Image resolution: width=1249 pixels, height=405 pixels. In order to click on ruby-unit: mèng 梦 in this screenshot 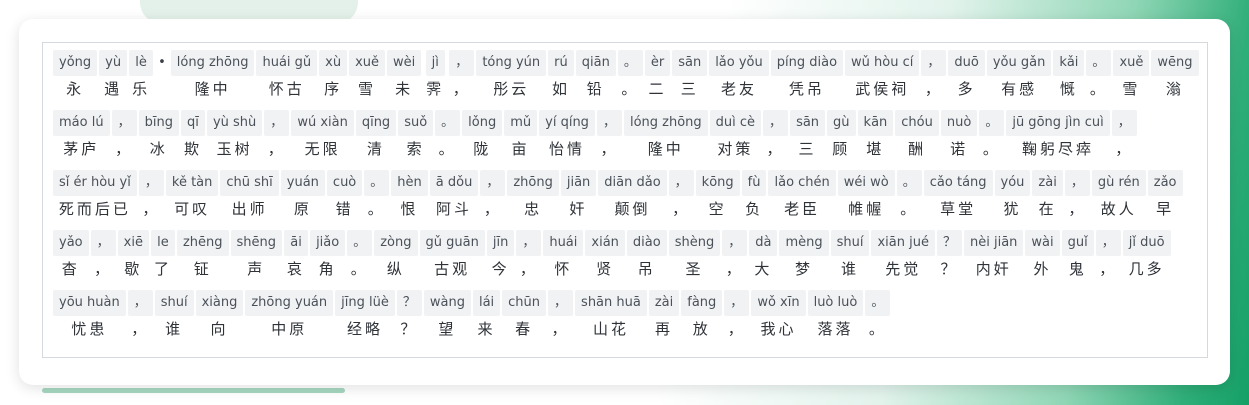, I will do `click(804, 256)`.